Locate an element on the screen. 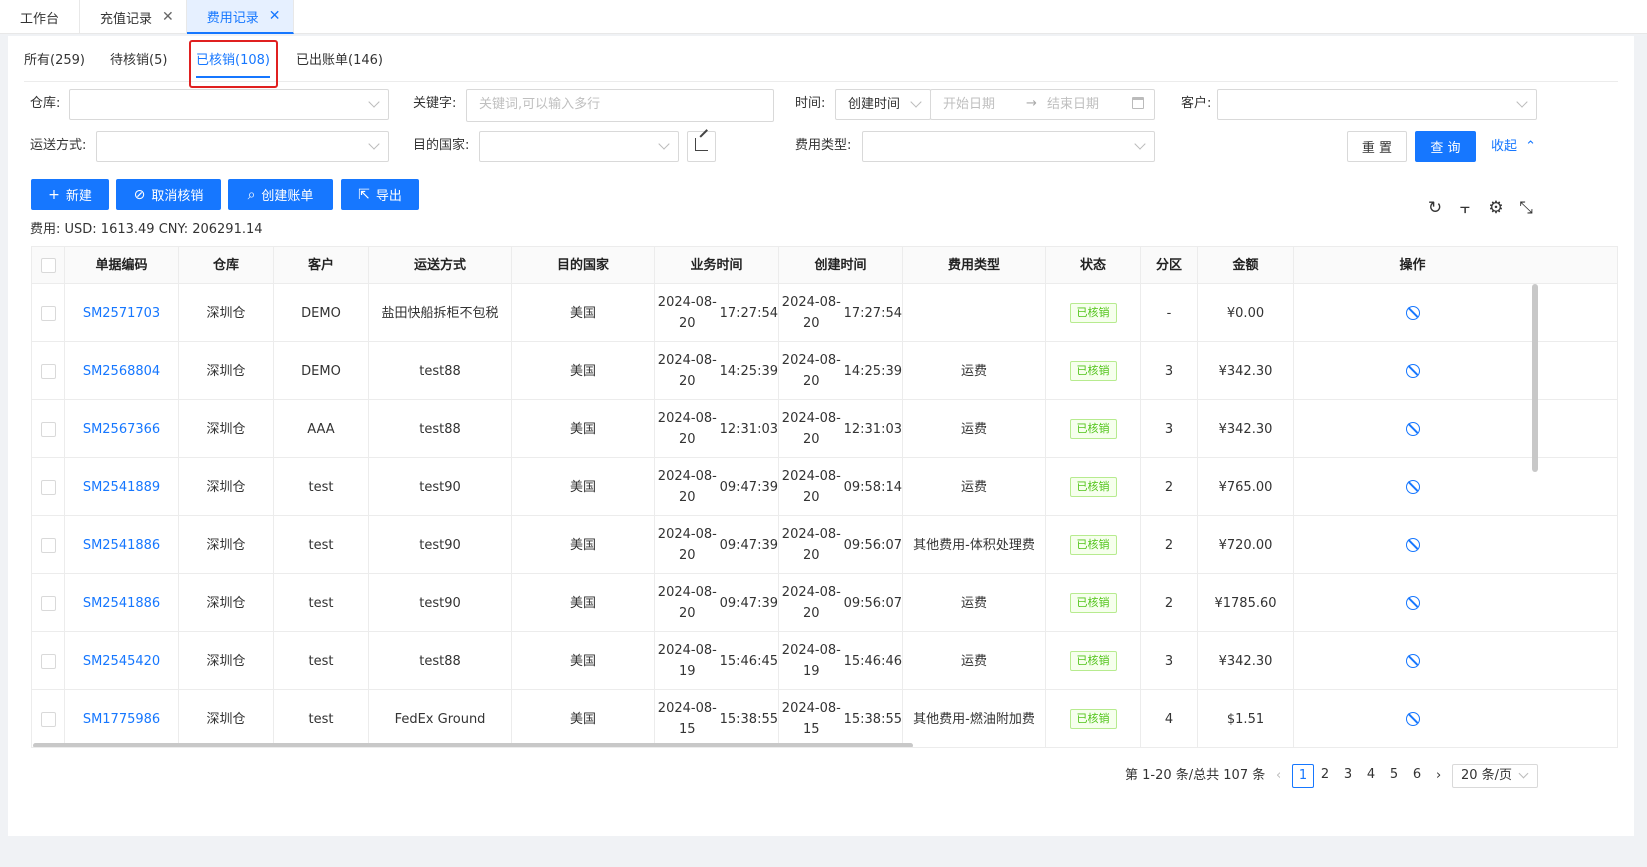  tab-all: 所有(259) is located at coordinates (54, 63).